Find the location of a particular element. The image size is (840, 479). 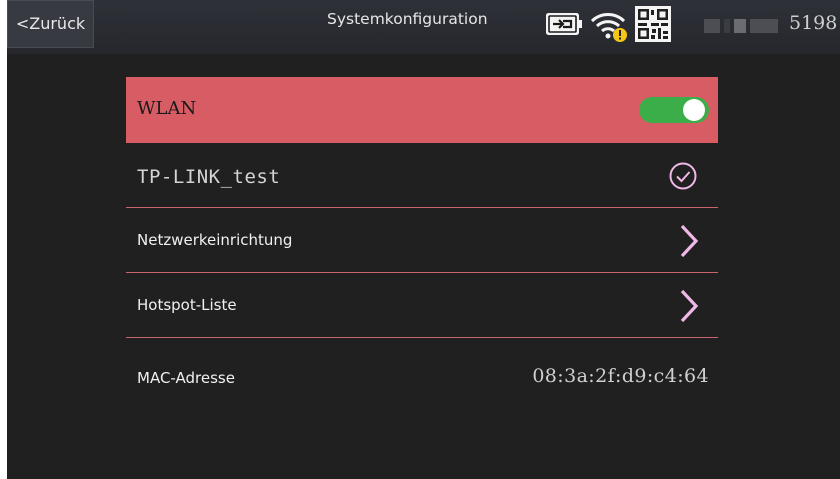

mac-address-value: 08:3a:2f:d9:c4:64 is located at coordinates (620, 376).